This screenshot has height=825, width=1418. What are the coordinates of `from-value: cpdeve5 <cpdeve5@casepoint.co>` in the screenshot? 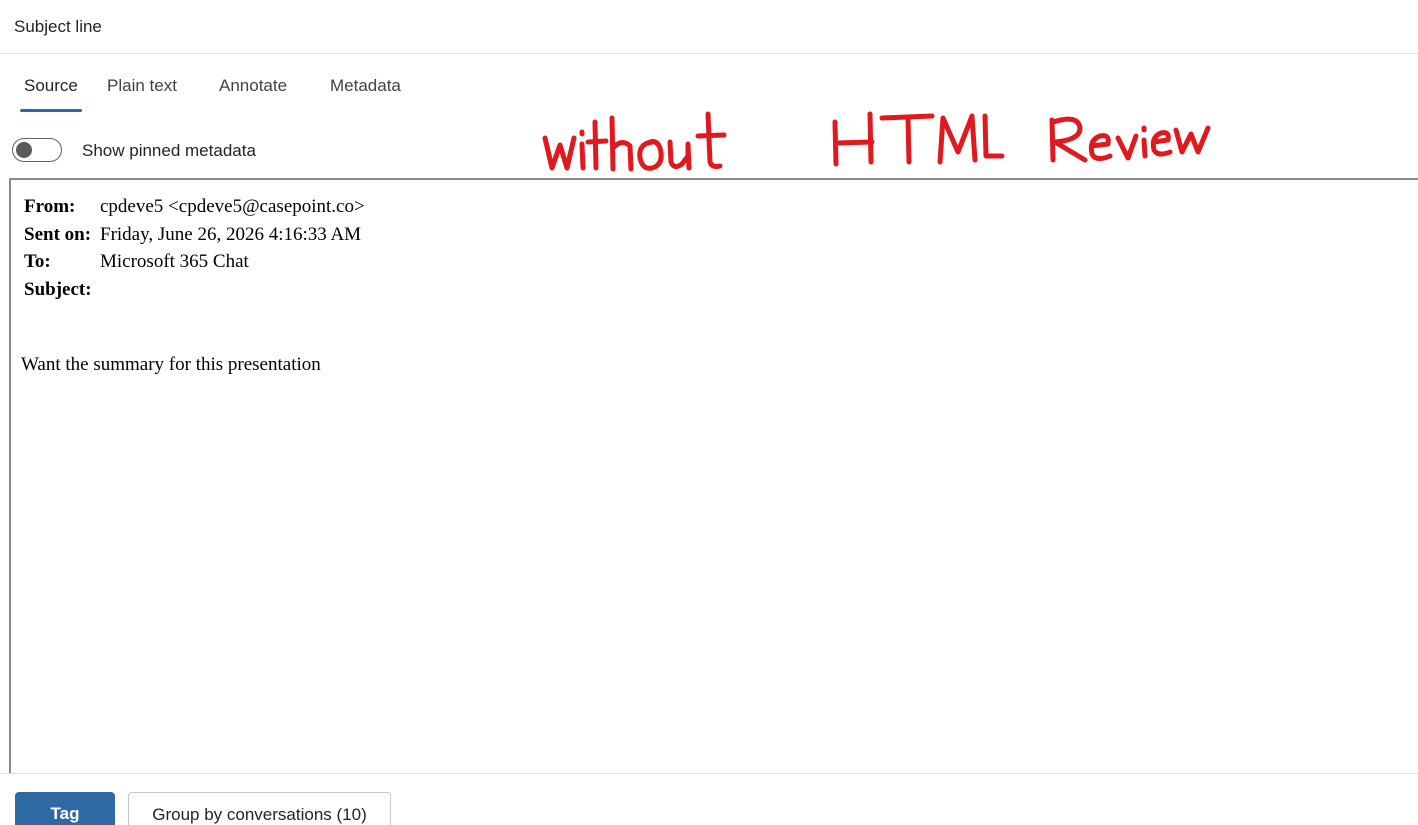 It's located at (232, 206).